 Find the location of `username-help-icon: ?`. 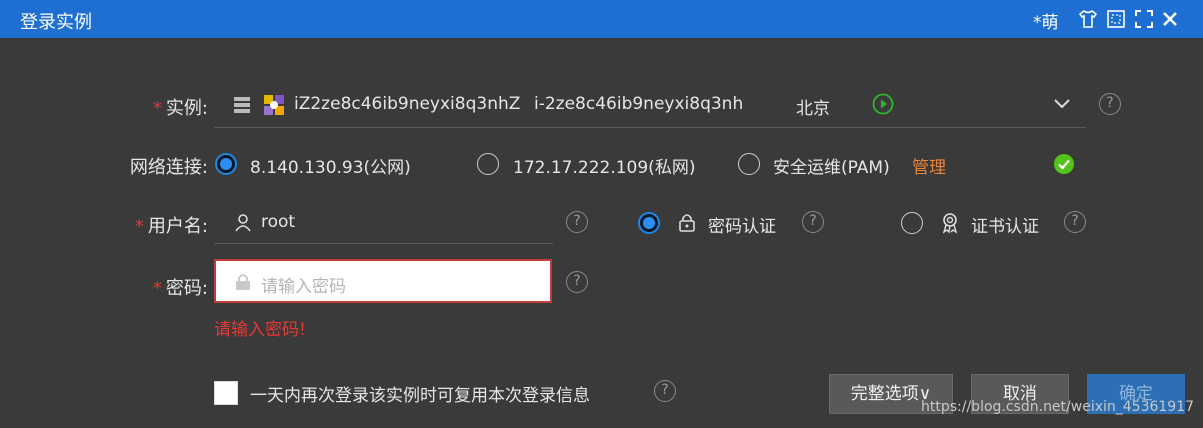

username-help-icon: ? is located at coordinates (577, 222).